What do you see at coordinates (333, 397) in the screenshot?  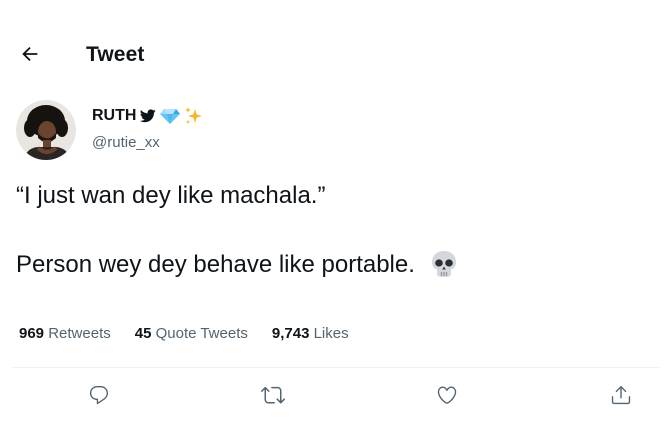 I see `tweet-actions` at bounding box center [333, 397].